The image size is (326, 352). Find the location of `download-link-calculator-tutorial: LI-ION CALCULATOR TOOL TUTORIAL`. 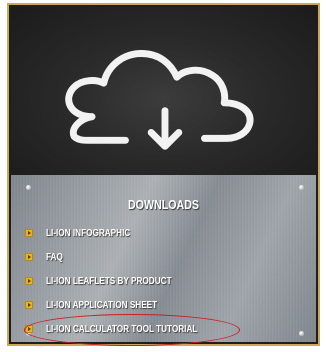

download-link-calculator-tutorial: LI-ION CALCULATOR TOOL TUTORIAL is located at coordinates (165, 329).